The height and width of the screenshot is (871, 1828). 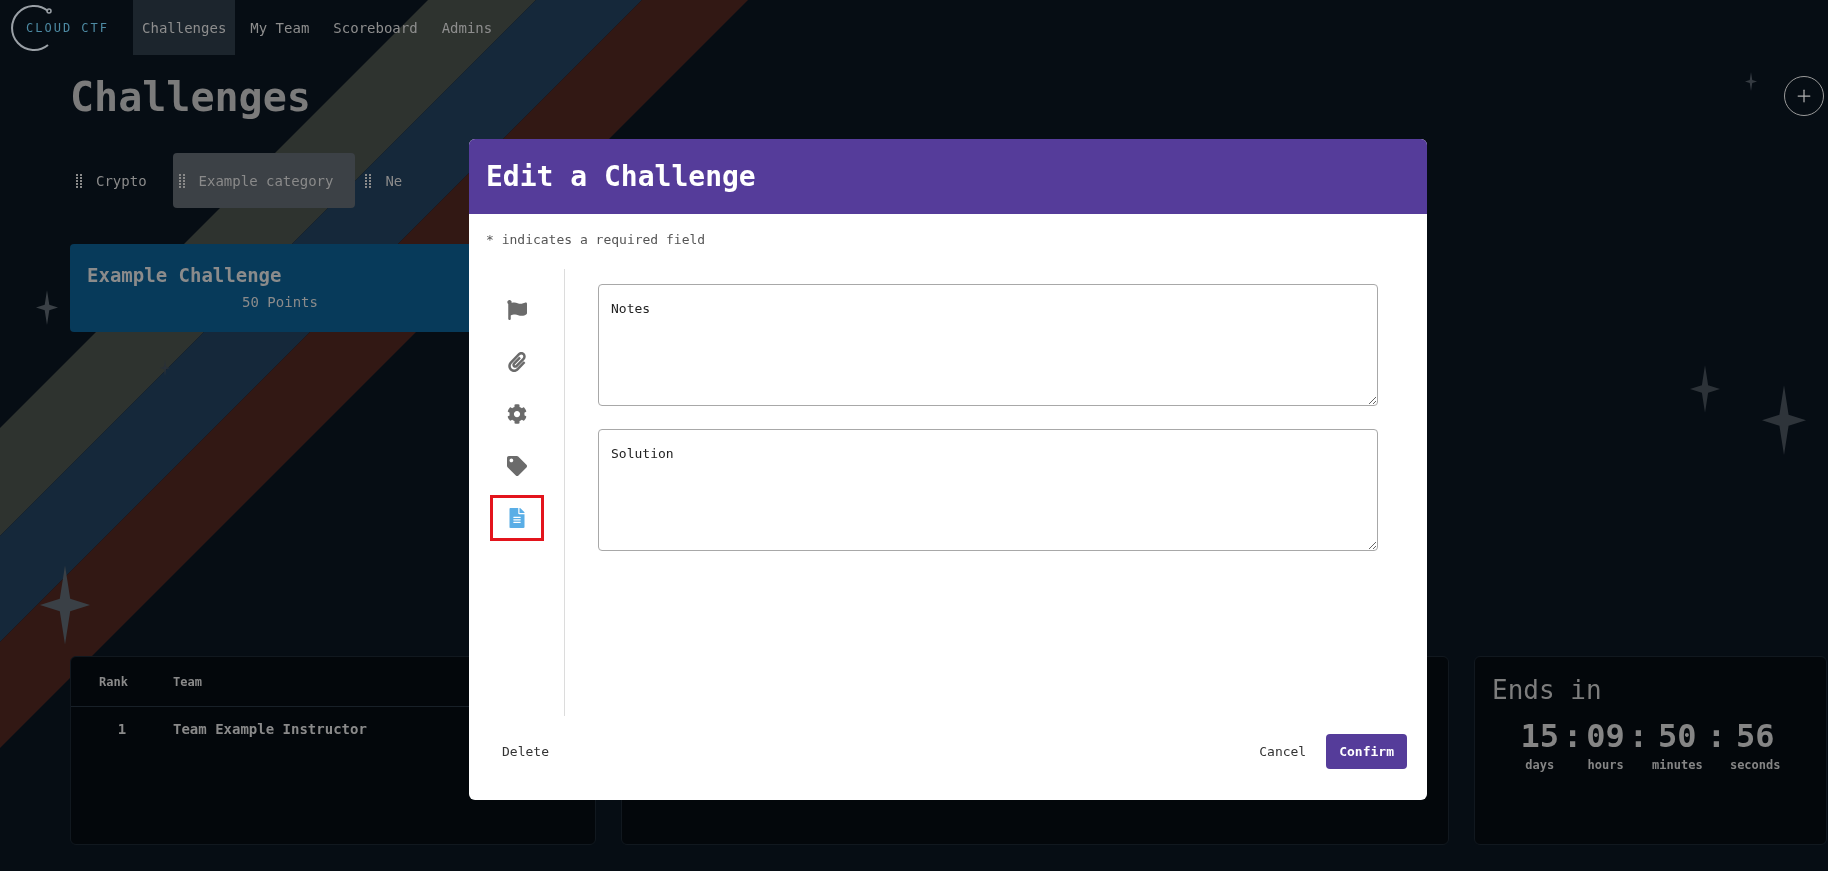 I want to click on countdown-unit: hours, so click(x=1605, y=765).